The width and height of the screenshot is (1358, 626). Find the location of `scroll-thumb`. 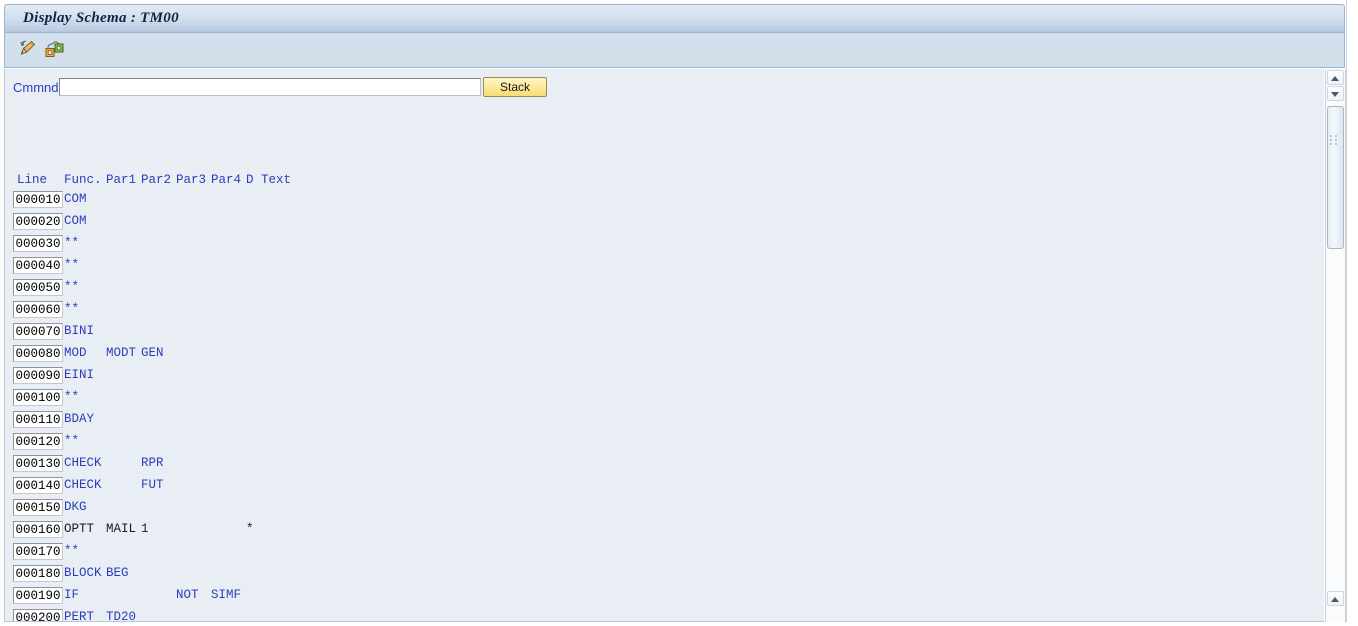

scroll-thumb is located at coordinates (1335, 177).